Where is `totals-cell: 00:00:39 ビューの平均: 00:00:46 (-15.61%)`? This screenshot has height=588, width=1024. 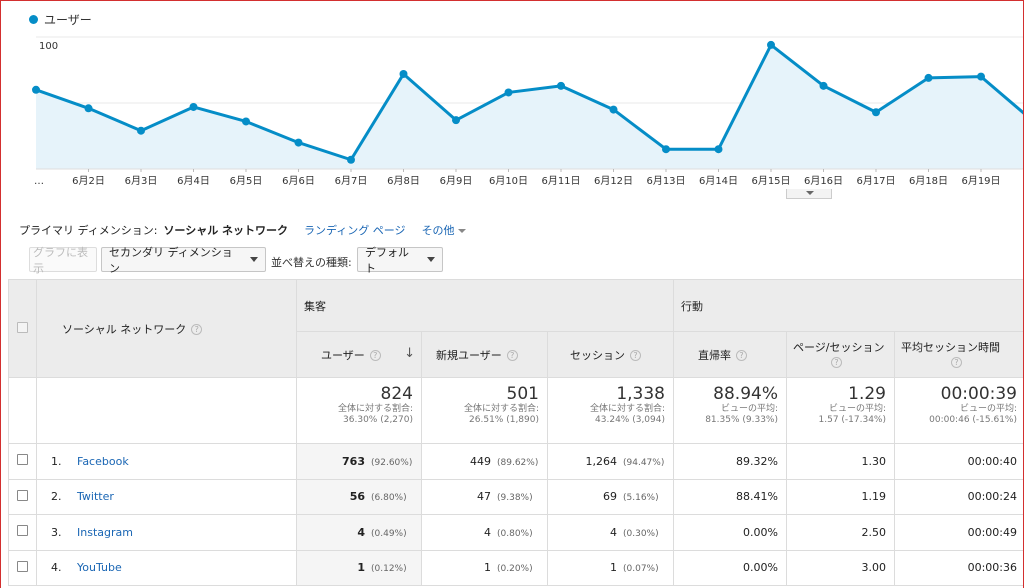 totals-cell: 00:00:39 ビューの平均: 00:00:46 (-15.61%) is located at coordinates (958, 410).